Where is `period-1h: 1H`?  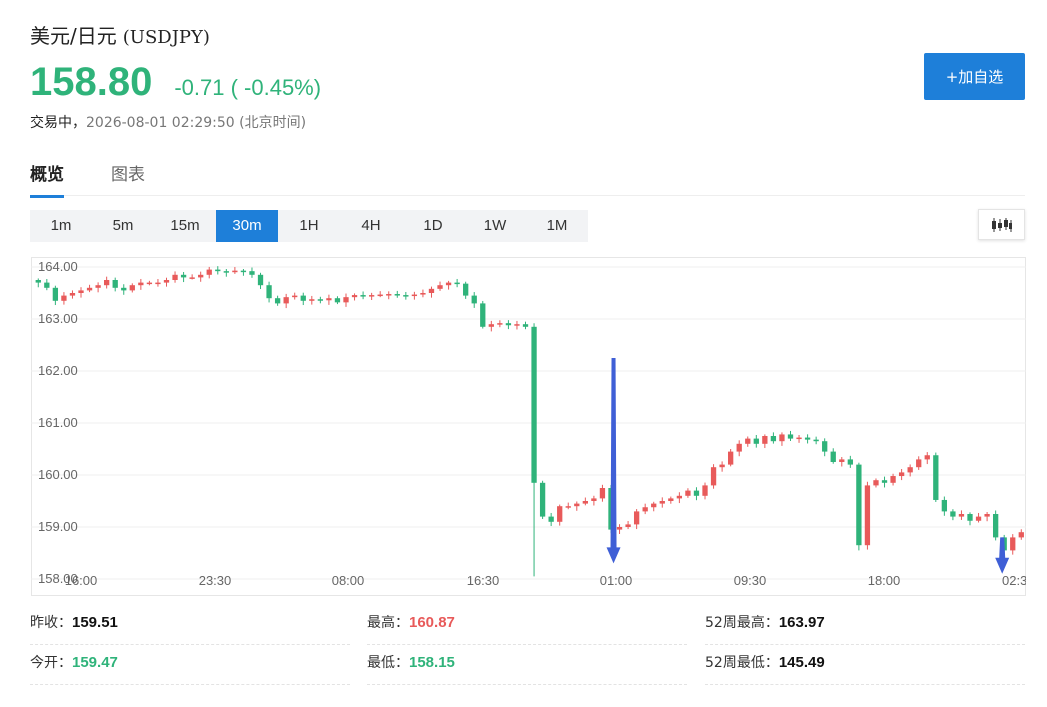 period-1h: 1H is located at coordinates (309, 226).